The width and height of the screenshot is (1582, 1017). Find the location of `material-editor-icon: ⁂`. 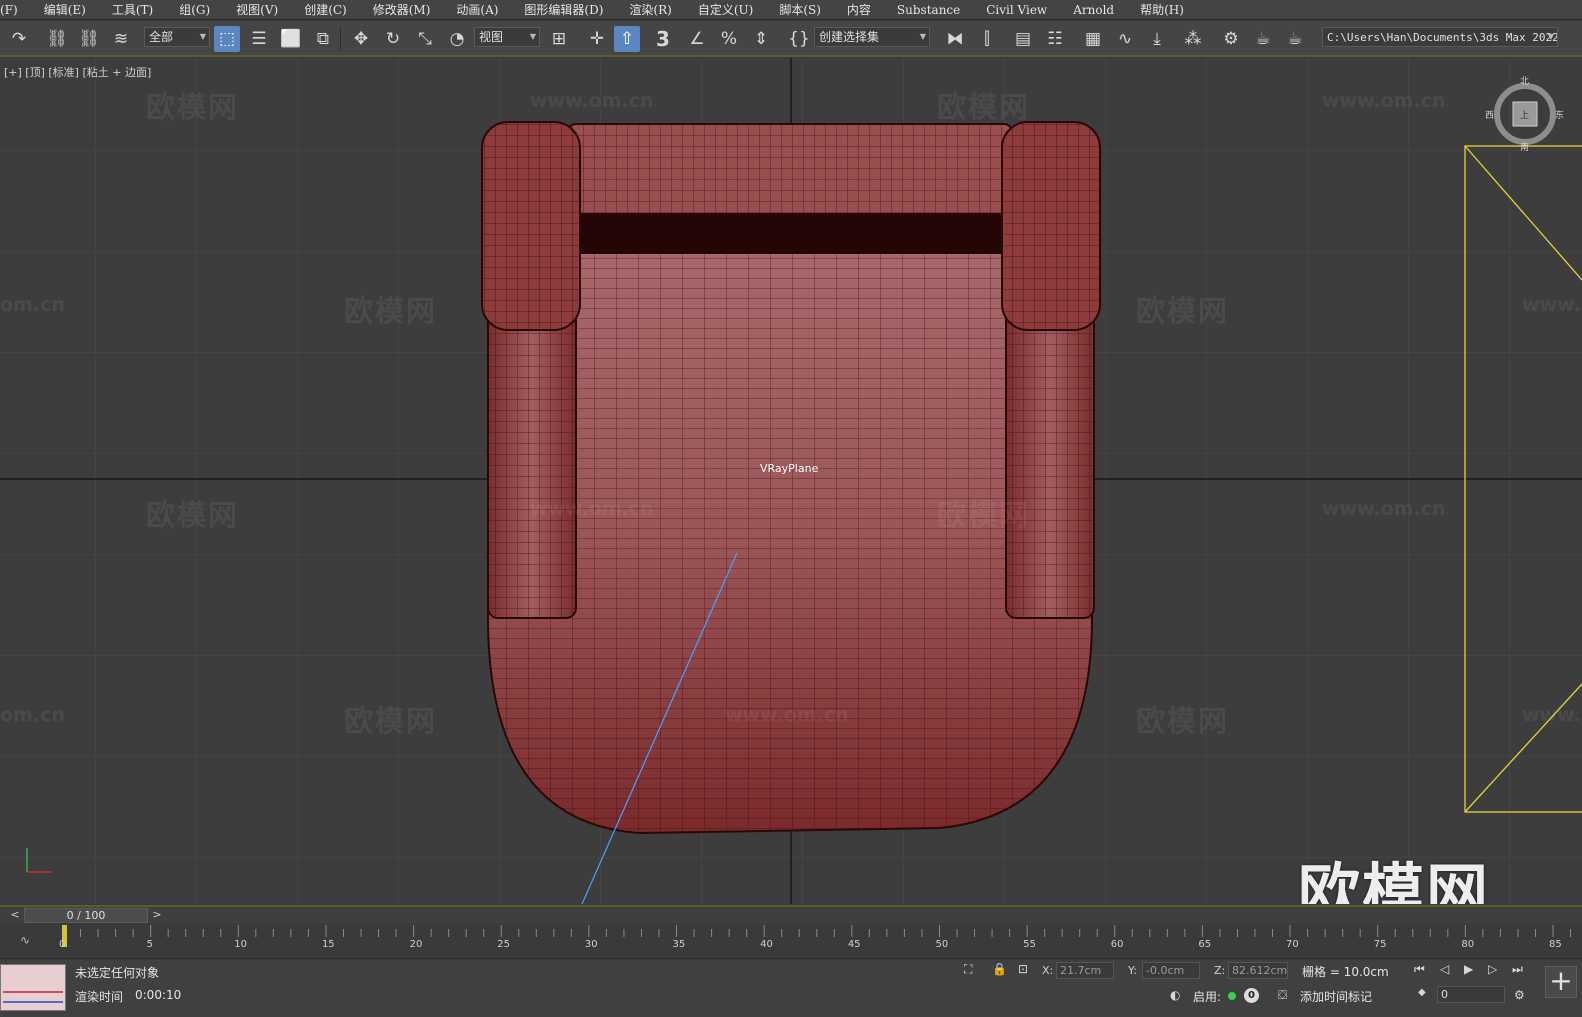

material-editor-icon: ⁂ is located at coordinates (1193, 39).